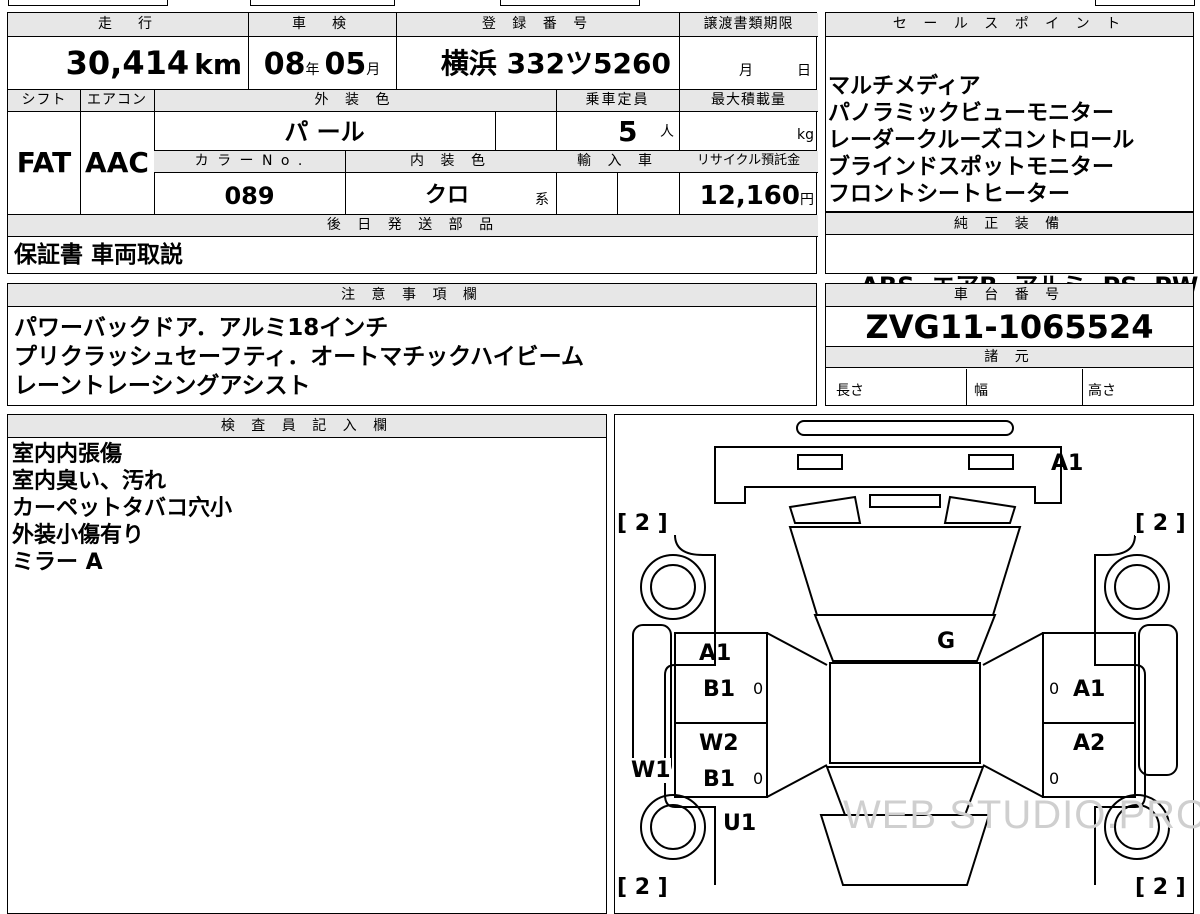 The height and width of the screenshot is (914, 1200). Describe the element at coordinates (537, 25) in the screenshot. I see `registration-header: 登 録 番 号` at that location.